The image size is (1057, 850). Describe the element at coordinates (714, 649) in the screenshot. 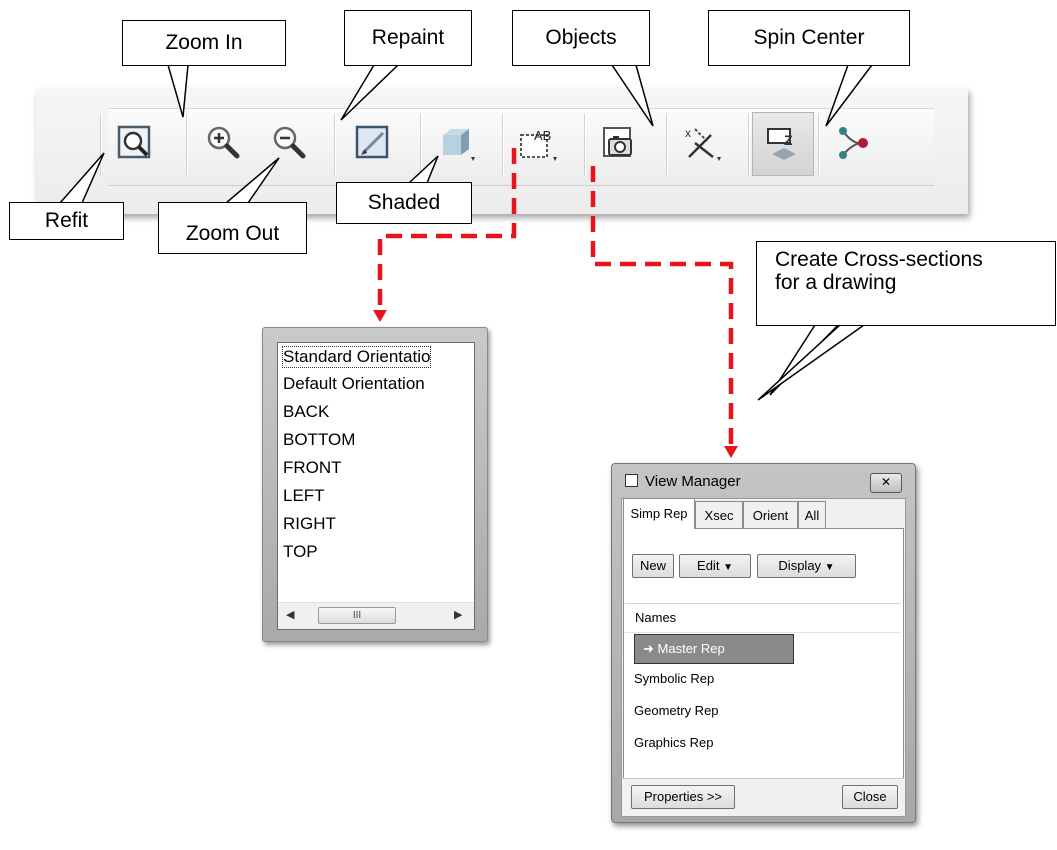

I see `list-item: ➜ Master Rep` at that location.